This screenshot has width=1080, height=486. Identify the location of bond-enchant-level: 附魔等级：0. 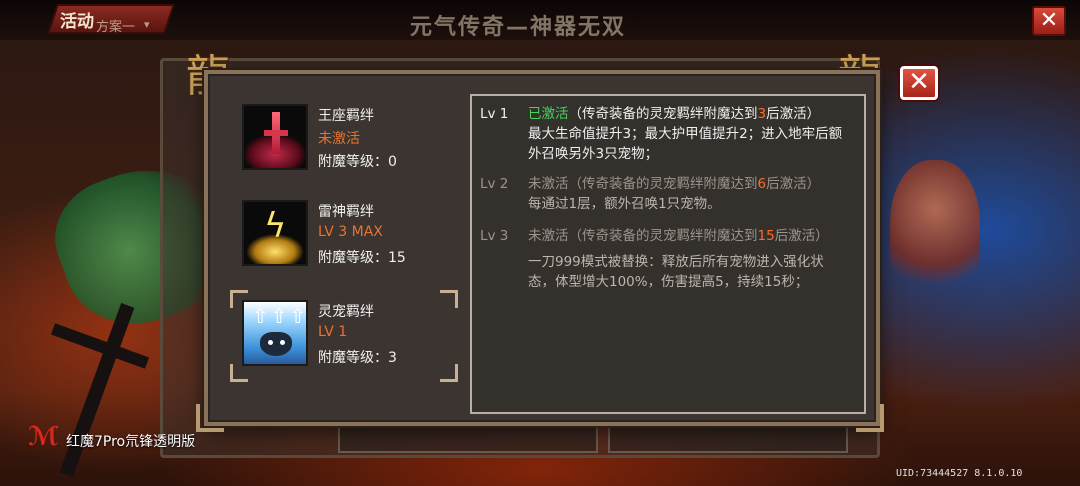
(357, 162).